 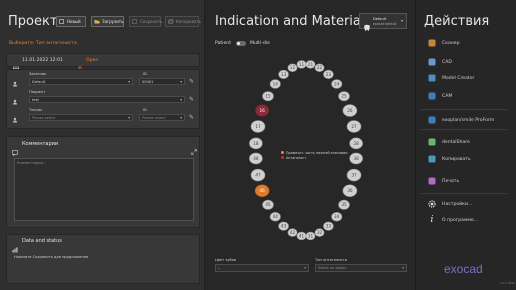 I want to click on teeth-color-label: Цвет зубов, so click(x=225, y=260).